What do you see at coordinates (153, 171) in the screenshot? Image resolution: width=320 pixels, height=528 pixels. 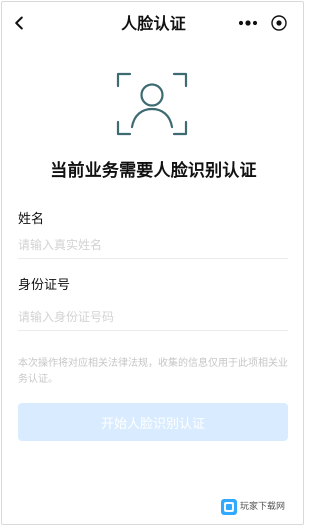 I see `face-auth-headline: 当前业务需要人脸识别认证` at bounding box center [153, 171].